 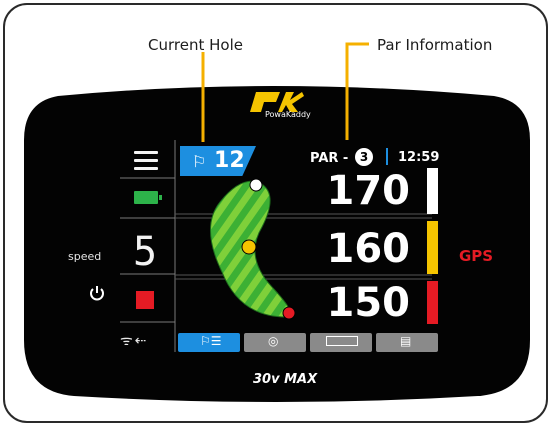 I want to click on gps-mode-label: GPS, so click(x=476, y=256).